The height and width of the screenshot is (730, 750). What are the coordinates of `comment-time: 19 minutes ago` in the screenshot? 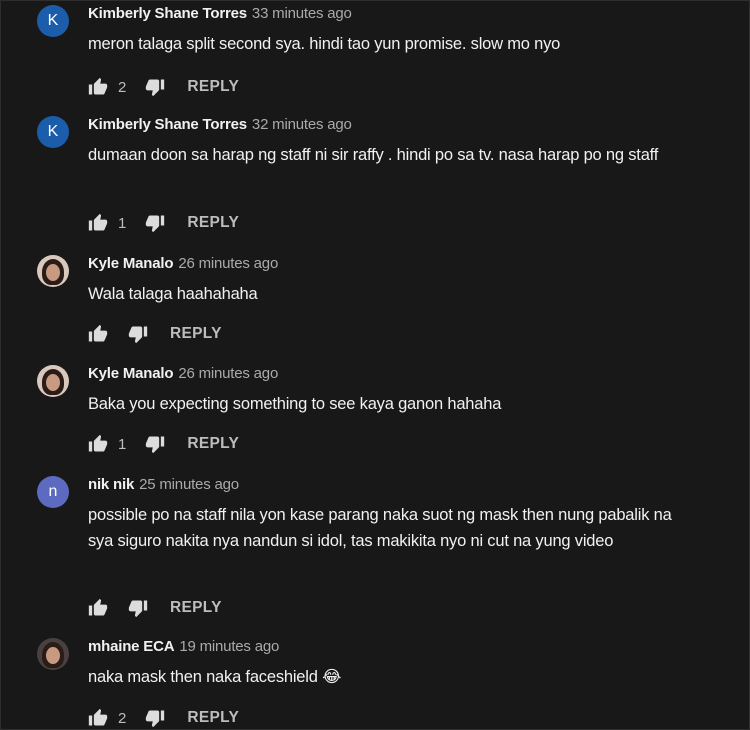 It's located at (229, 646).